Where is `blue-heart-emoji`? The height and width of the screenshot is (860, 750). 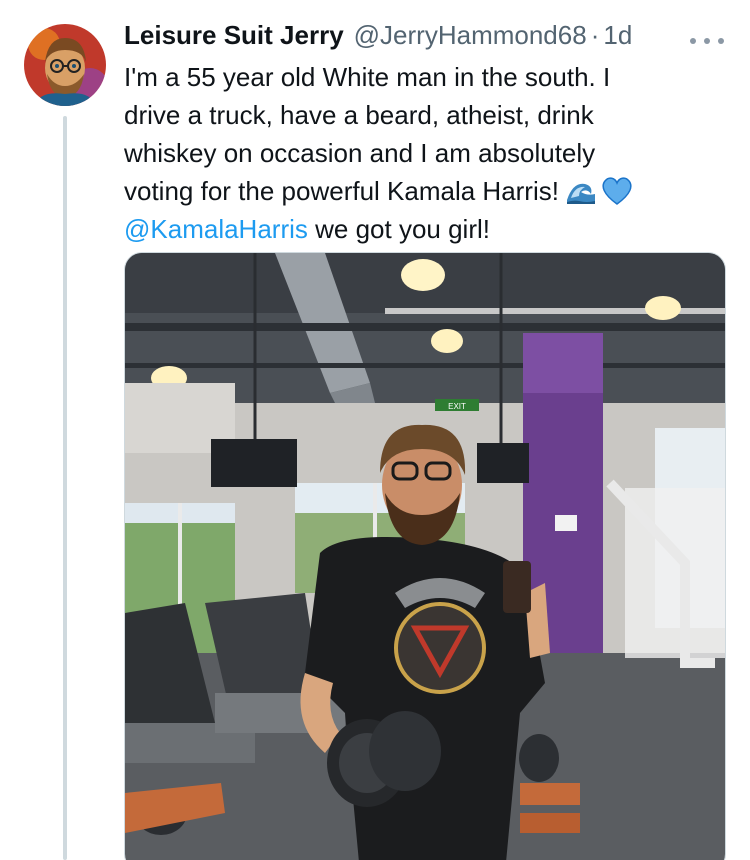 blue-heart-emoji is located at coordinates (617, 191).